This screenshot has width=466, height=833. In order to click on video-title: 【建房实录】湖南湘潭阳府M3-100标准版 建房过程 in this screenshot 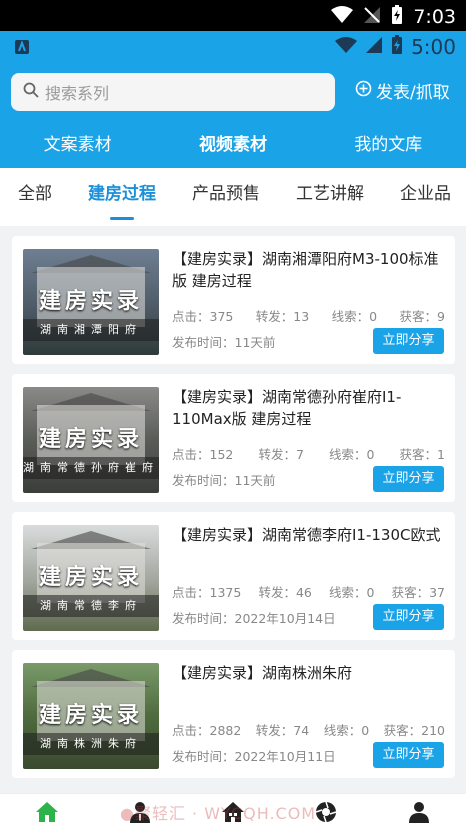, I will do `click(305, 270)`.